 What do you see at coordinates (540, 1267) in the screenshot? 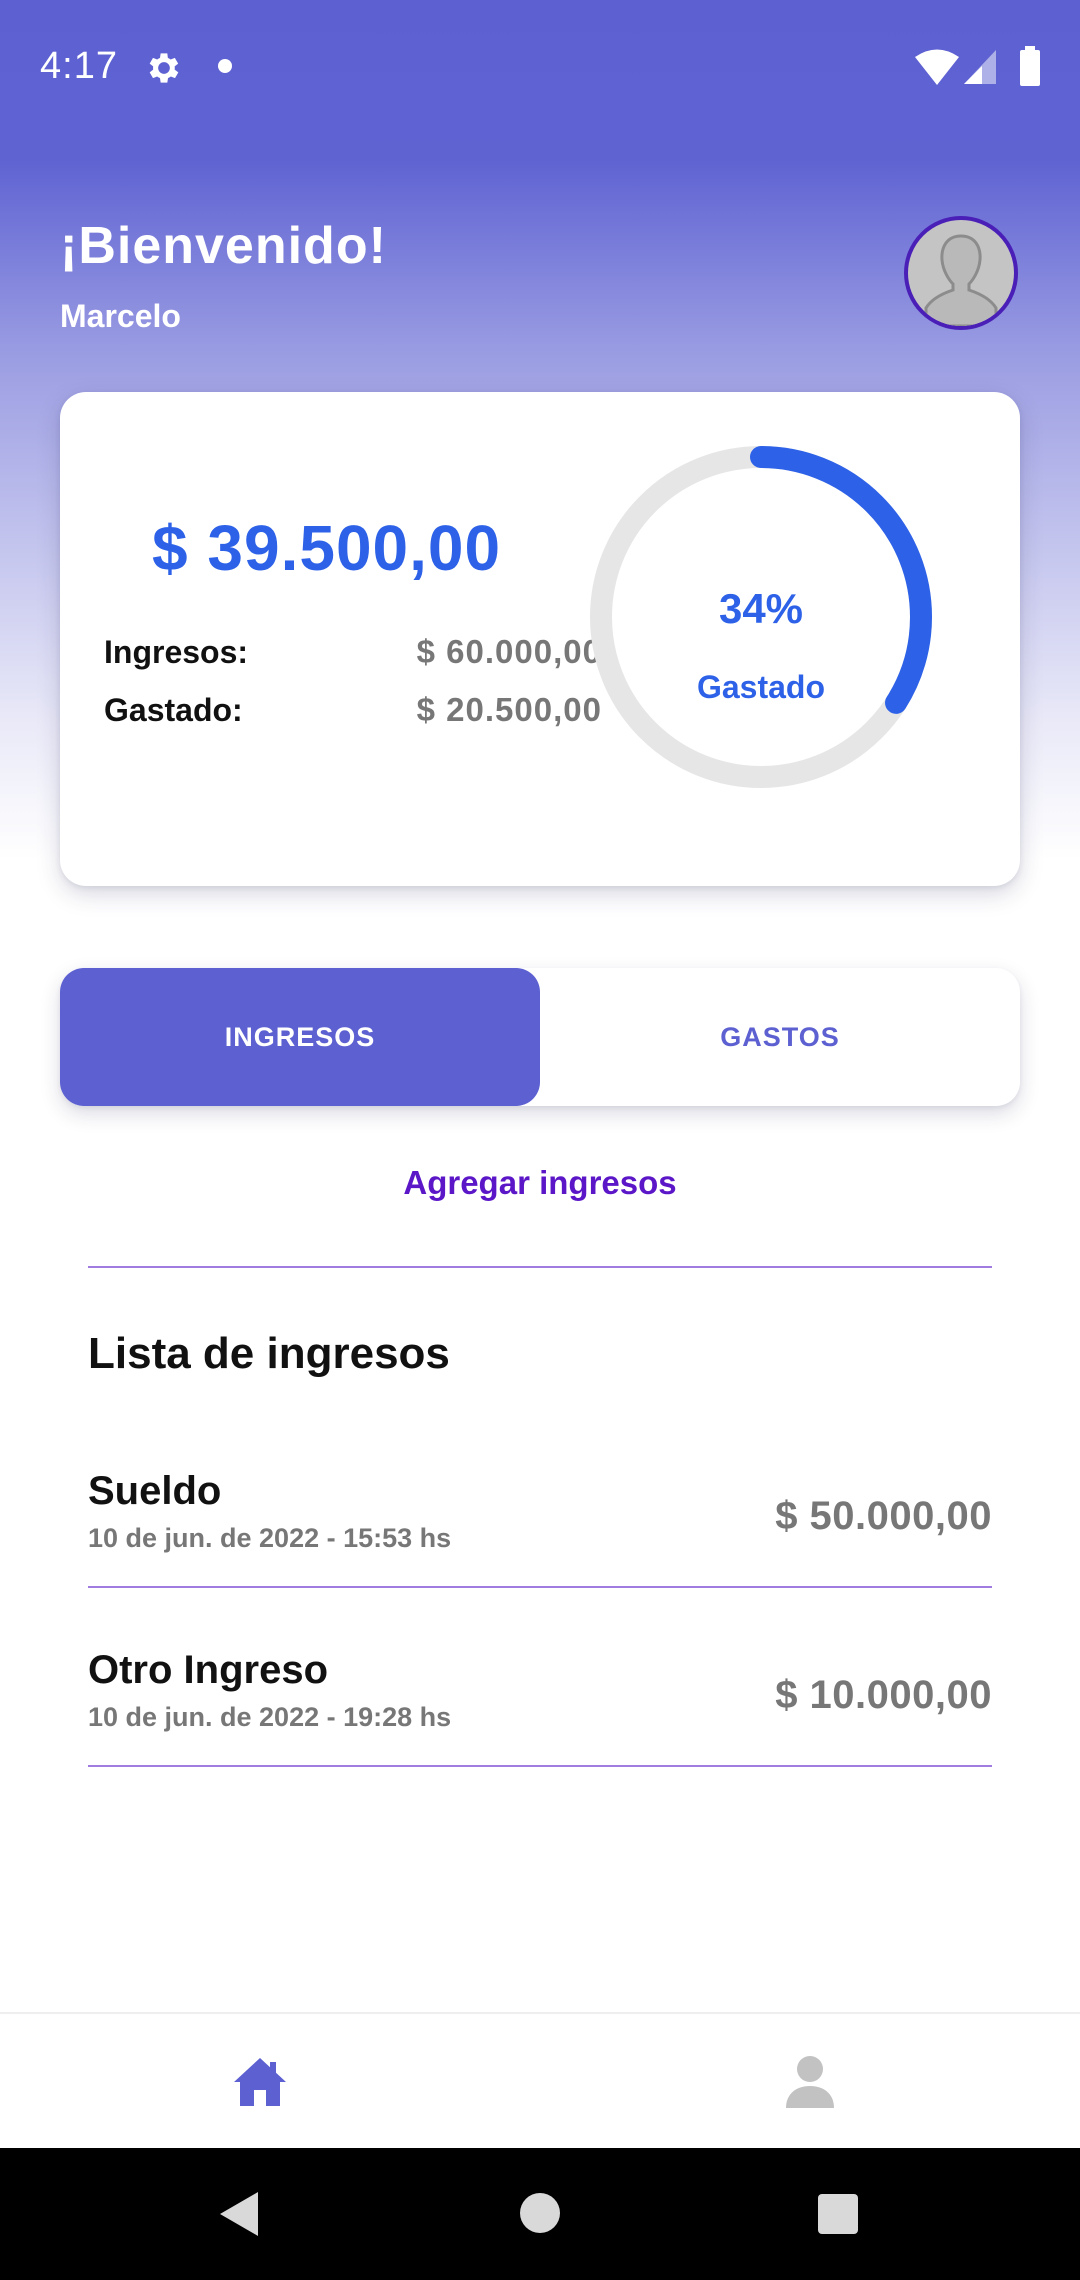
I see `section-divider` at bounding box center [540, 1267].